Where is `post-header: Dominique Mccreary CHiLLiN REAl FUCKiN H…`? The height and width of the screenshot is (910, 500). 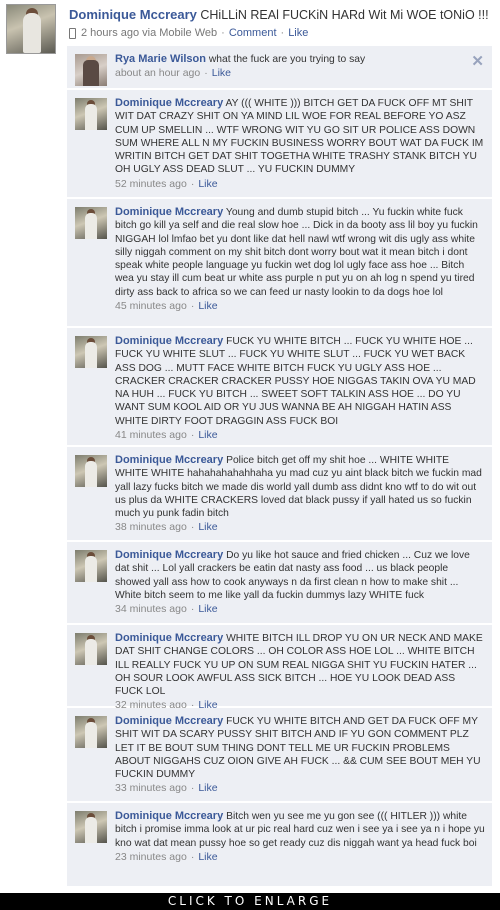 post-header: Dominique Mccreary CHiLLiN REAl FUCKiN H… is located at coordinates (281, 15).